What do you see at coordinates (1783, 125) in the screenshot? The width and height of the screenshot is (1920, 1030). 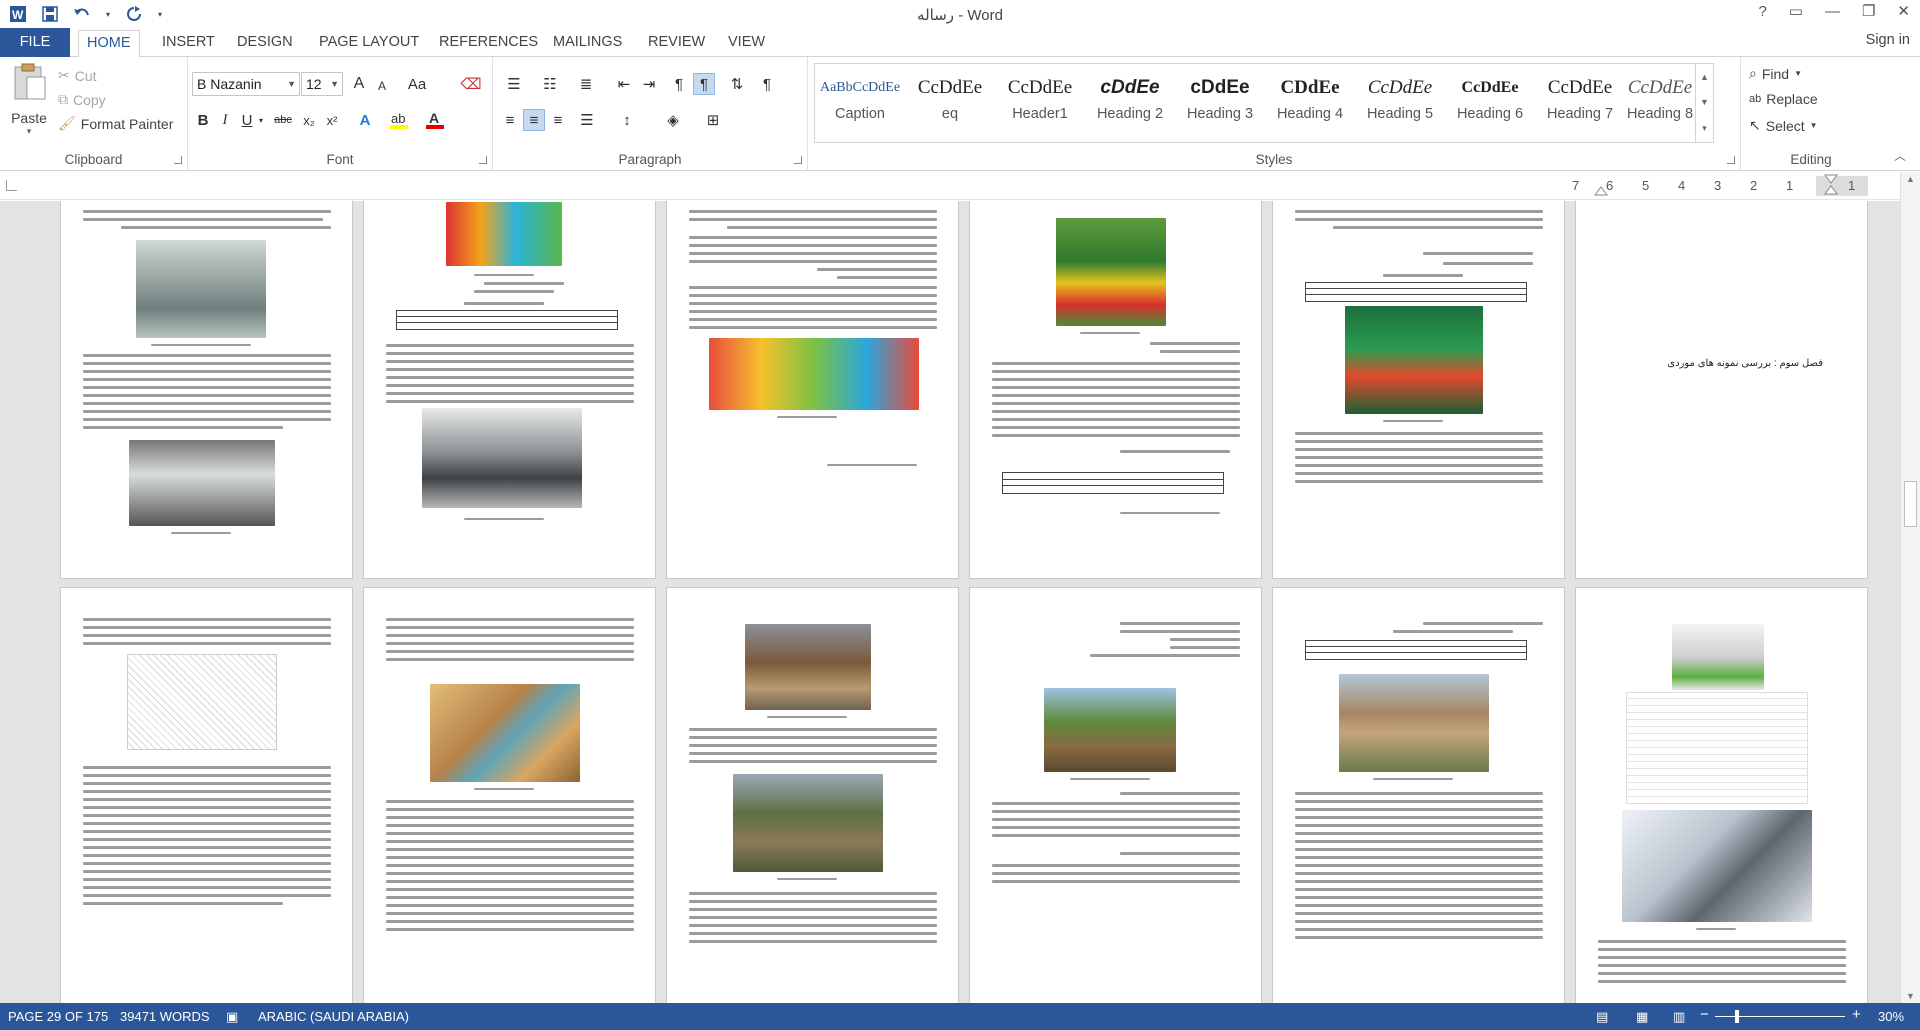 I see `select-button: ↖ Select ▼` at bounding box center [1783, 125].